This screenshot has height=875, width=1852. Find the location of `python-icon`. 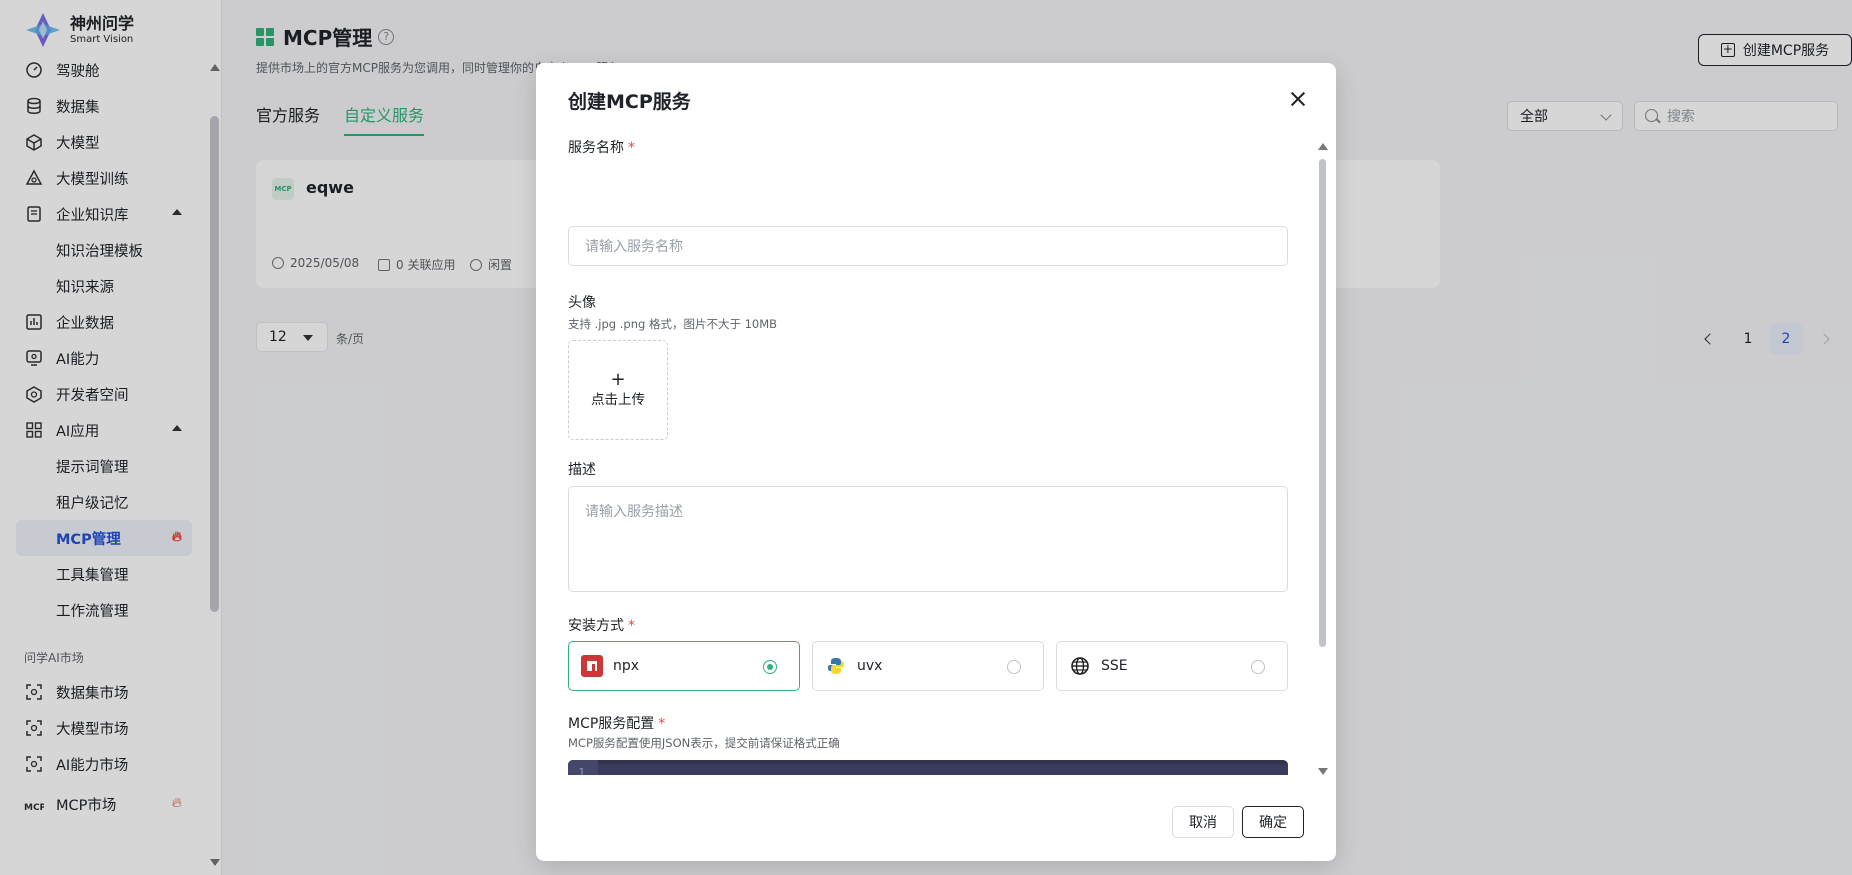

python-icon is located at coordinates (836, 666).